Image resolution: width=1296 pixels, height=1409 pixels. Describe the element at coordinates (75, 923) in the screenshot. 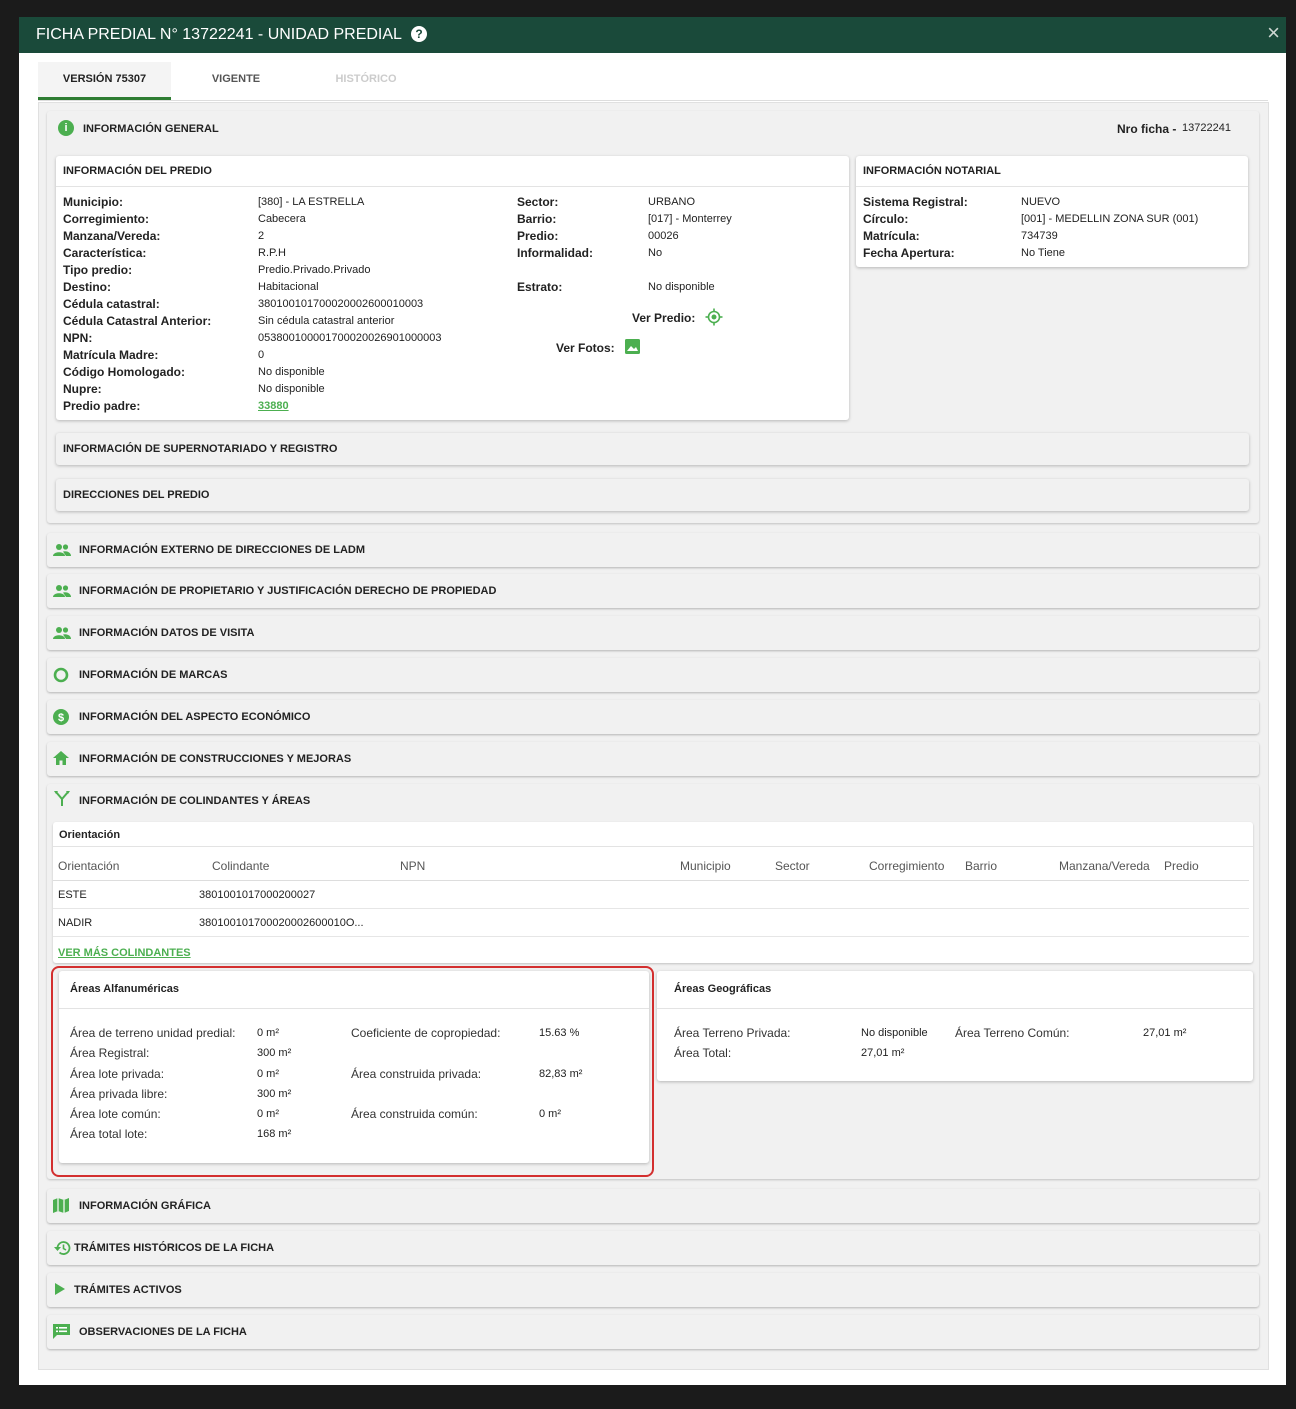

I see `orientacion-cell: NADIR` at that location.